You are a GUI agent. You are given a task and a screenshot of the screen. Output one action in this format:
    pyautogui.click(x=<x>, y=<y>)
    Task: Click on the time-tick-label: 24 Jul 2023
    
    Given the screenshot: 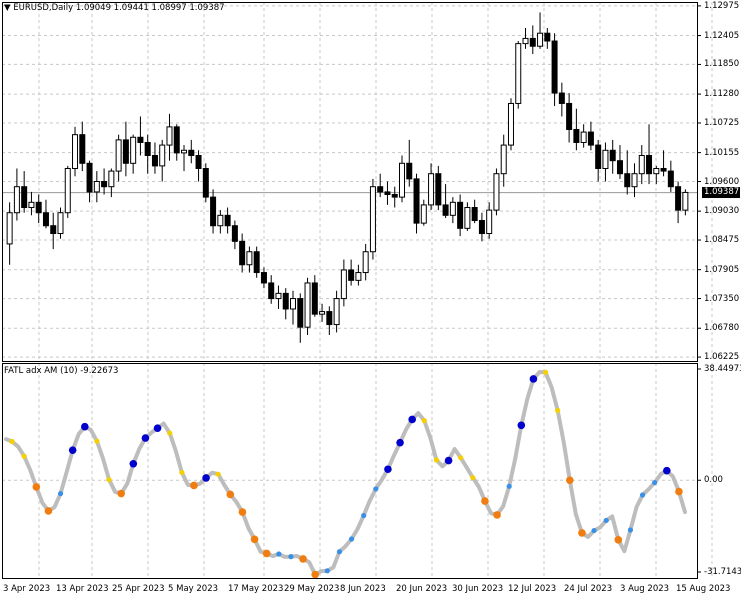 What is the action you would take?
    pyautogui.click(x=588, y=589)
    